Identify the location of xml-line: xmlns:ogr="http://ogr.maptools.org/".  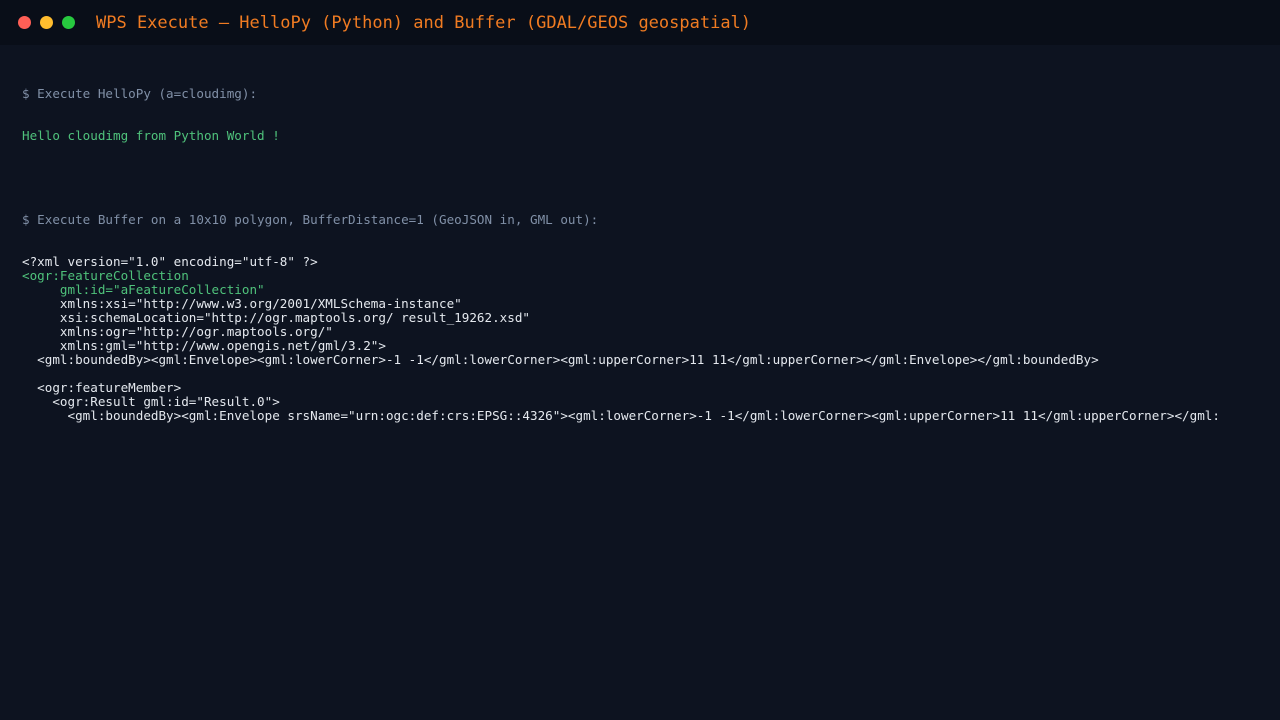
(177, 332).